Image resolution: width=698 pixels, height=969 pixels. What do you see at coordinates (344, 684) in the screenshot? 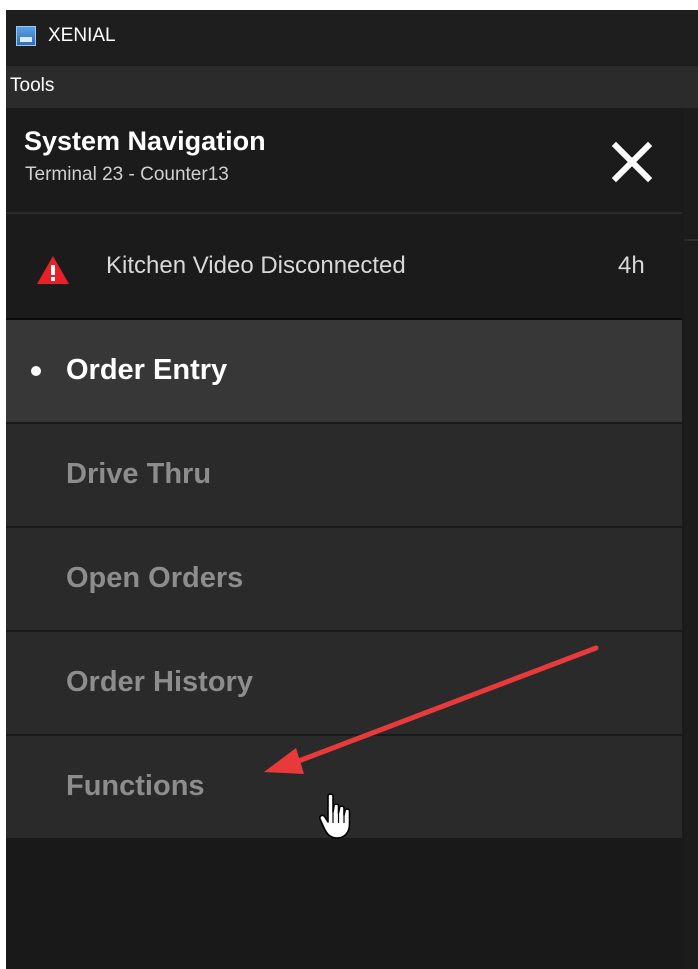
I see `nav-item-order-history: Order History` at bounding box center [344, 684].